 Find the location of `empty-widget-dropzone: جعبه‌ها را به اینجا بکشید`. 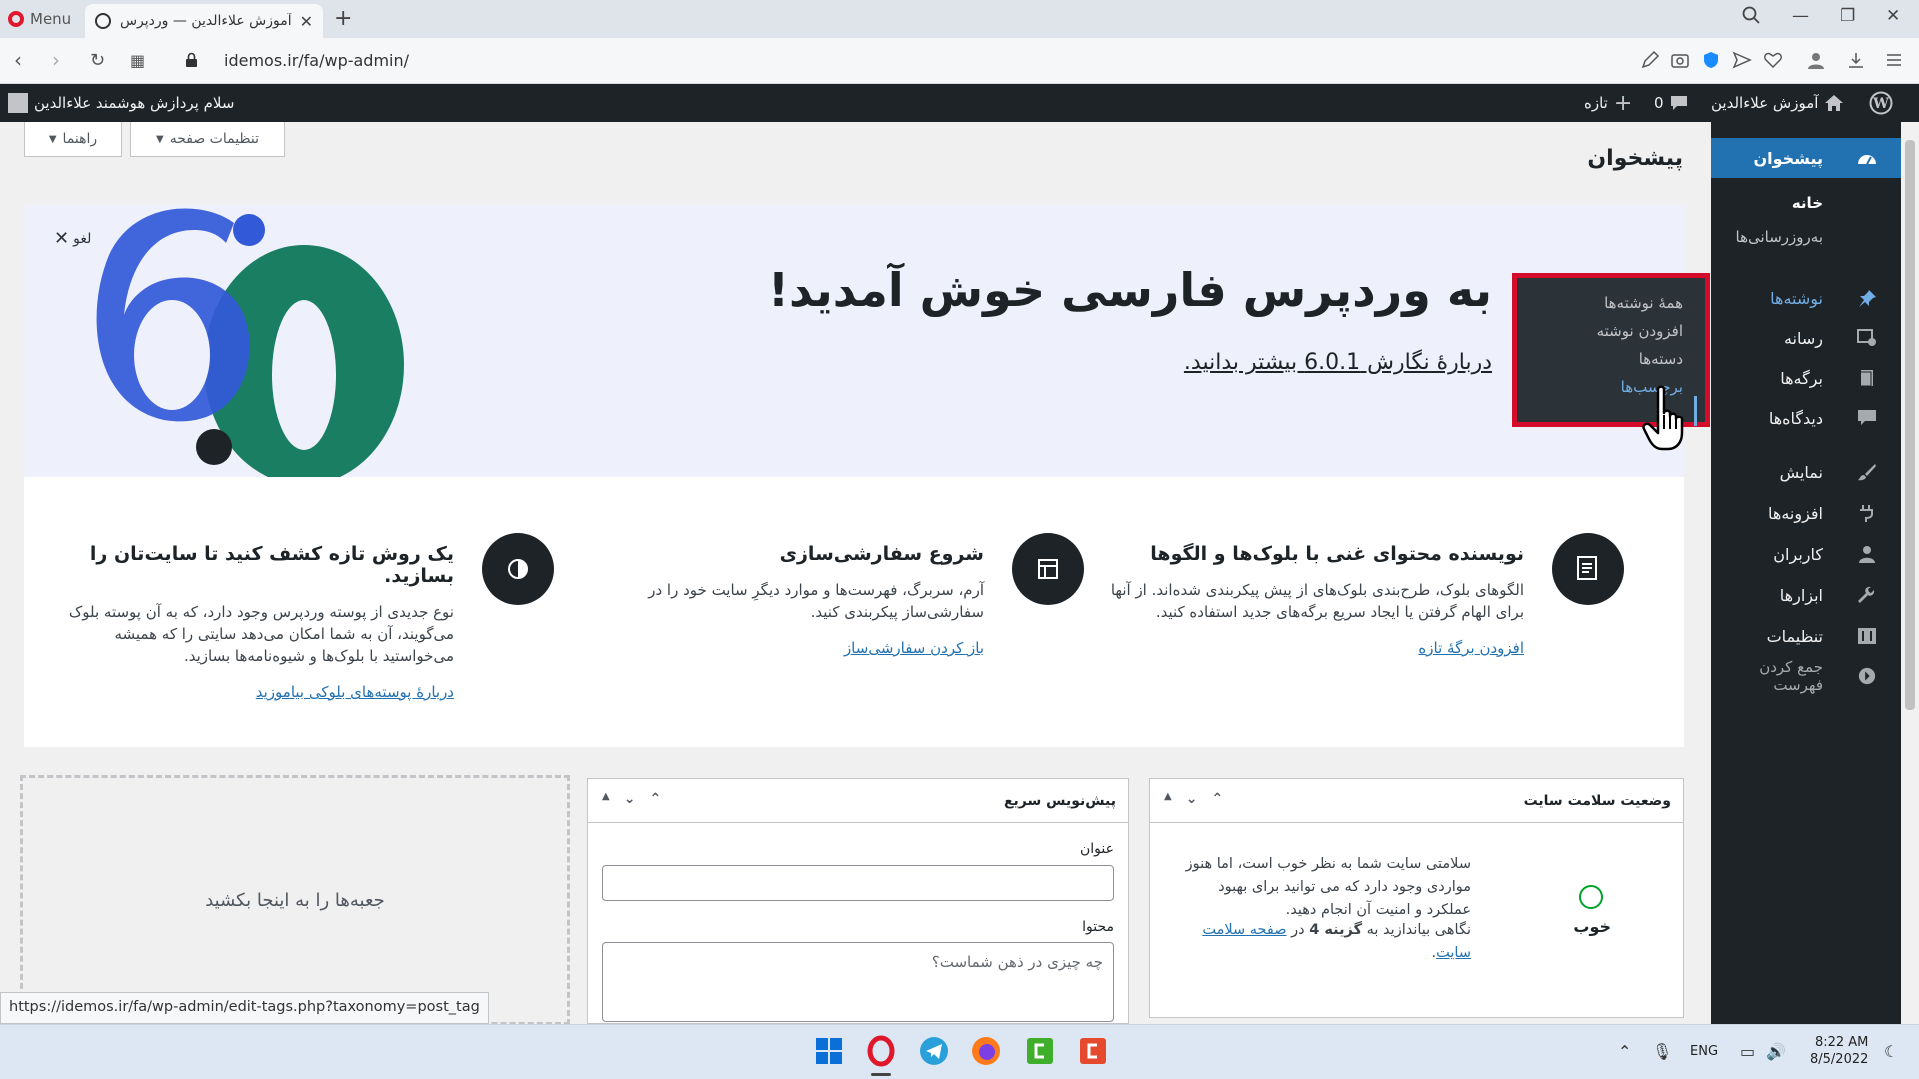

empty-widget-dropzone: جعبه‌ها را به اینجا بکشید is located at coordinates (295, 900).